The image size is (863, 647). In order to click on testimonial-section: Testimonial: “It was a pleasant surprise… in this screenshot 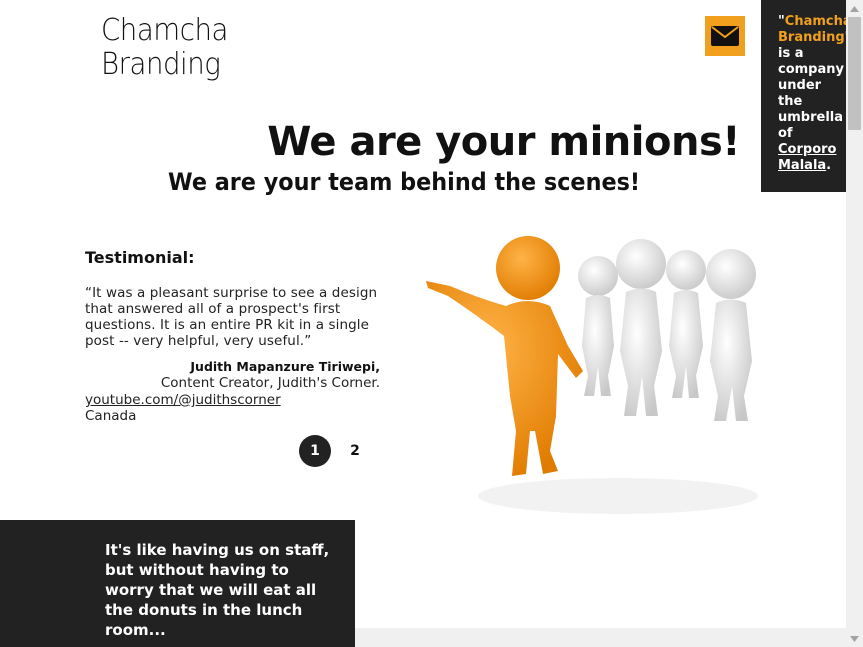, I will do `click(232, 336)`.